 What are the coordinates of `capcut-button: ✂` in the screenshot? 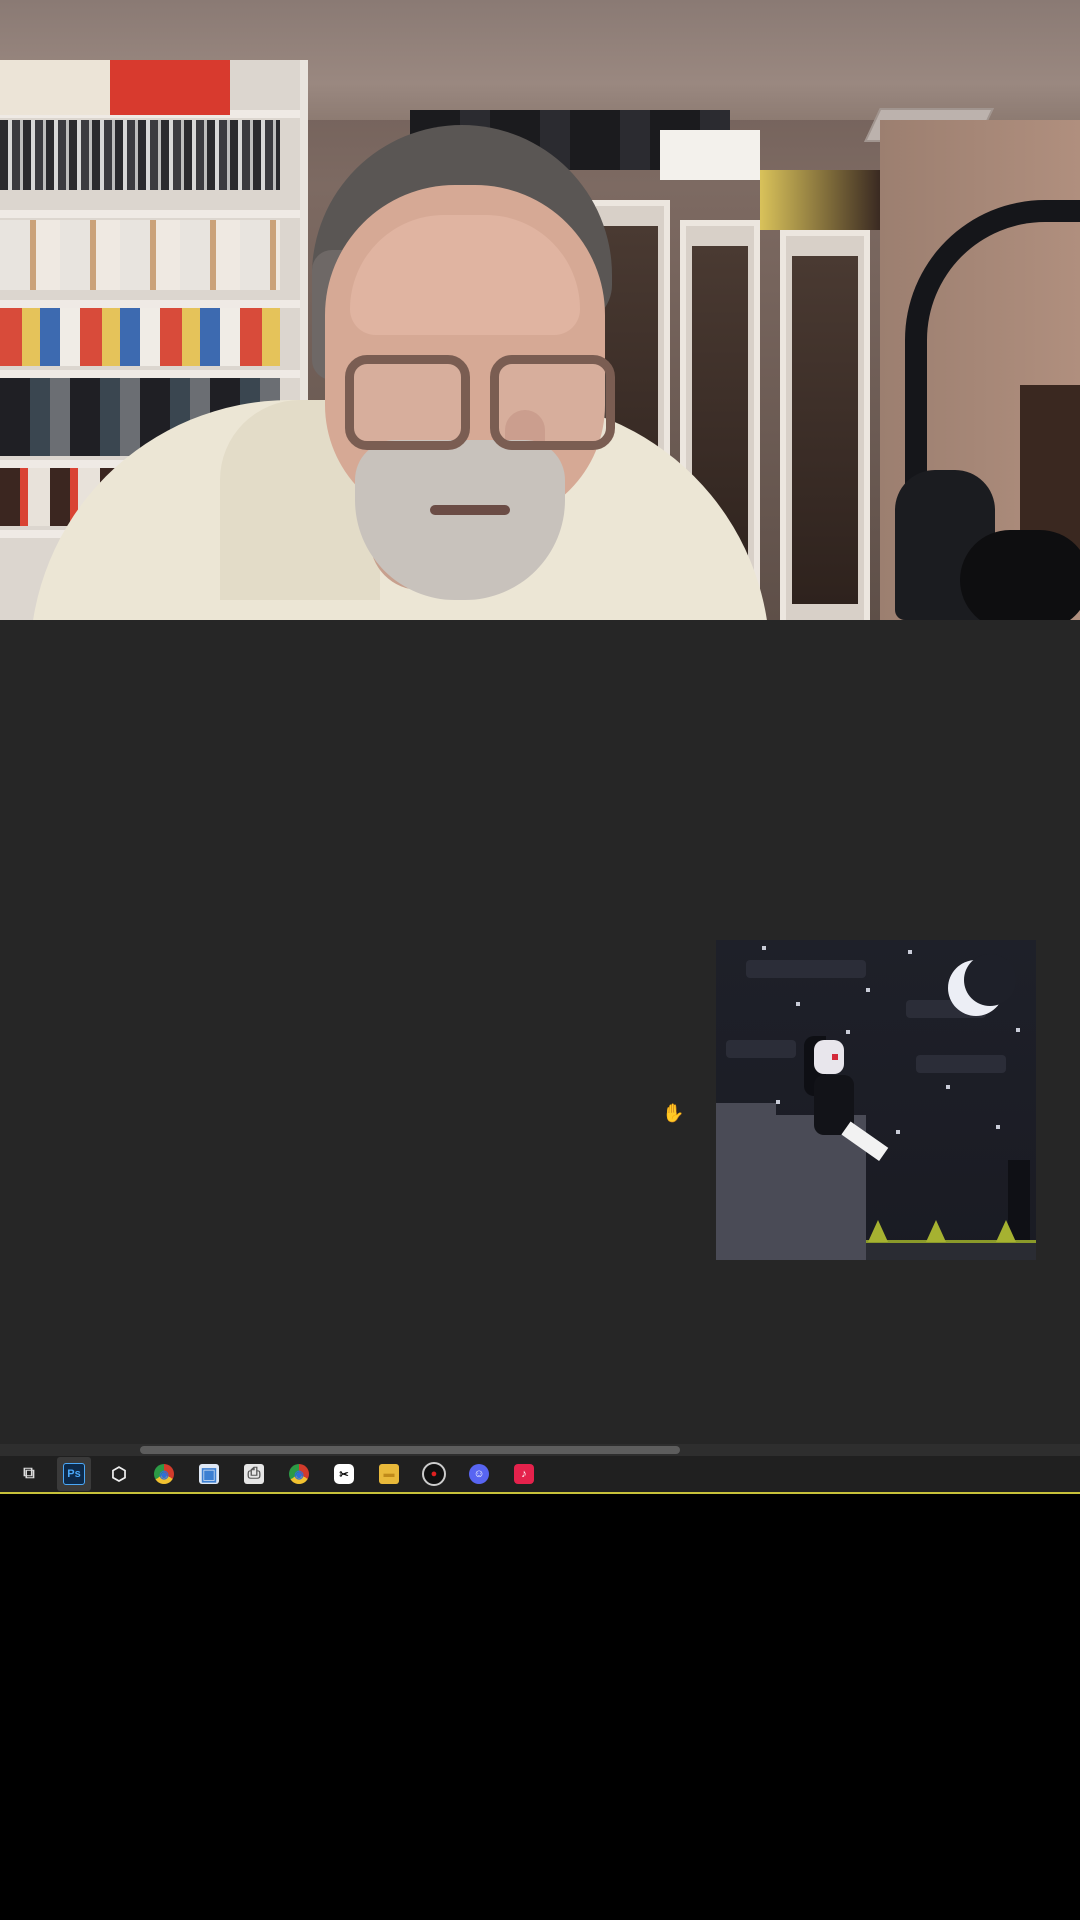 It's located at (344, 1474).